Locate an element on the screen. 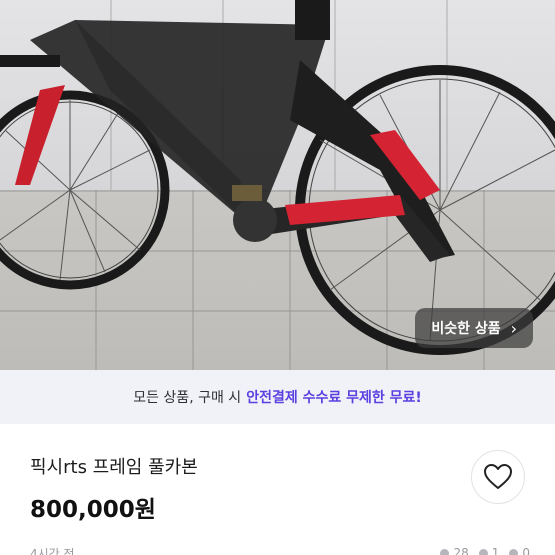 This screenshot has width=555, height=555. like-count: 1 is located at coordinates (489, 550).